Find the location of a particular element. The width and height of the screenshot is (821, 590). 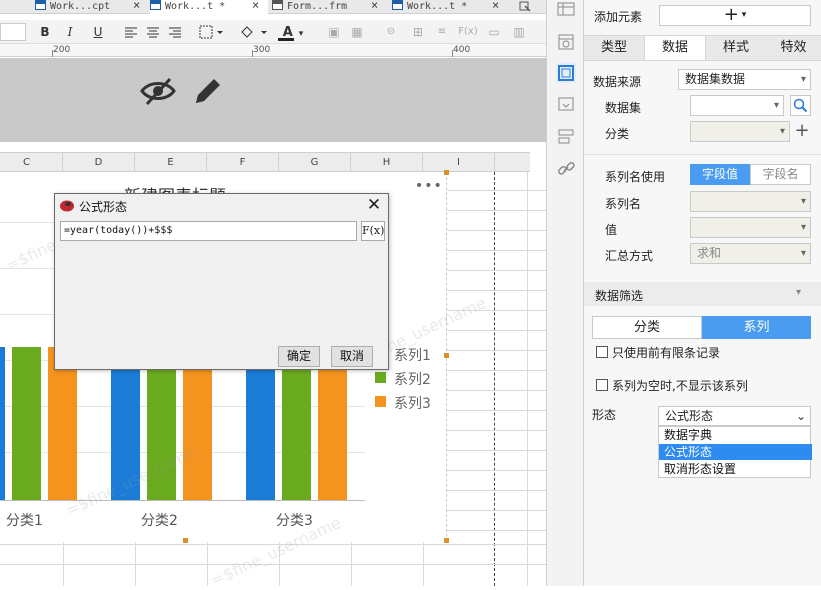

ok-button: 确定 is located at coordinates (299, 356).